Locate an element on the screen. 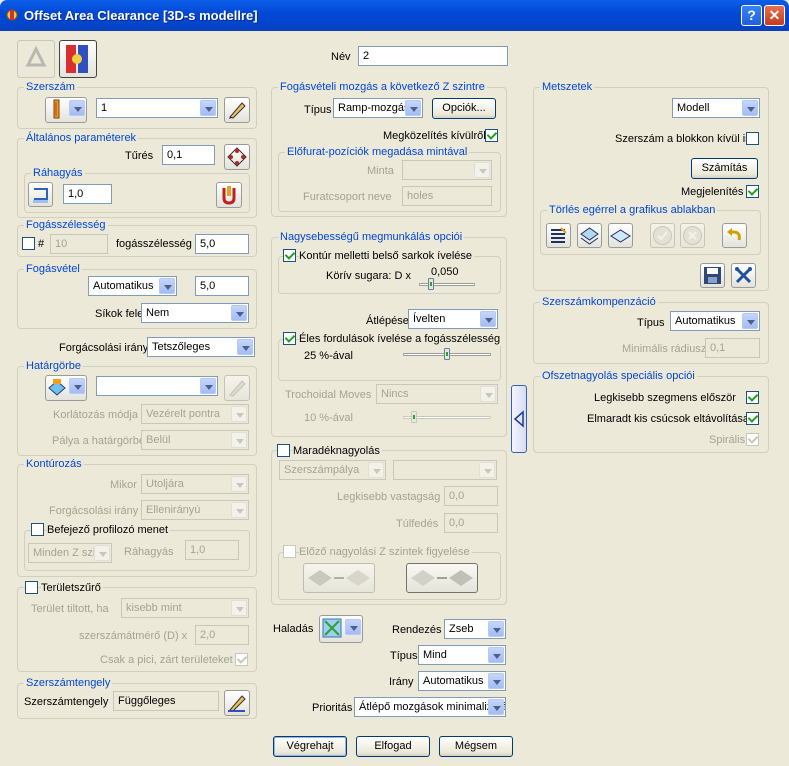  allowance-icon is located at coordinates (40, 194).